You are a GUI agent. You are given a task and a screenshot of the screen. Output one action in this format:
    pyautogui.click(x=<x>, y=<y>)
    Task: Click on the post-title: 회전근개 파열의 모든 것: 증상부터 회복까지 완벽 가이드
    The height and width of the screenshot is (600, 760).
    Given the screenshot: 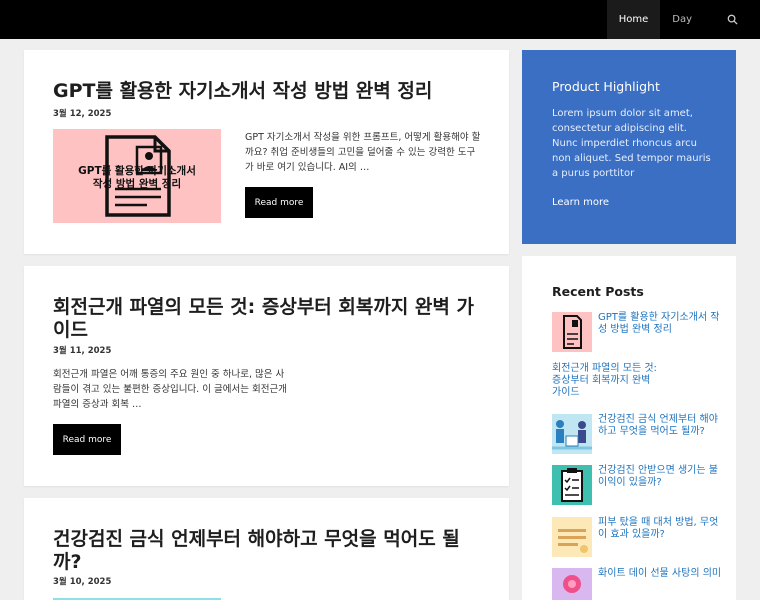 What is the action you would take?
    pyautogui.click(x=268, y=319)
    